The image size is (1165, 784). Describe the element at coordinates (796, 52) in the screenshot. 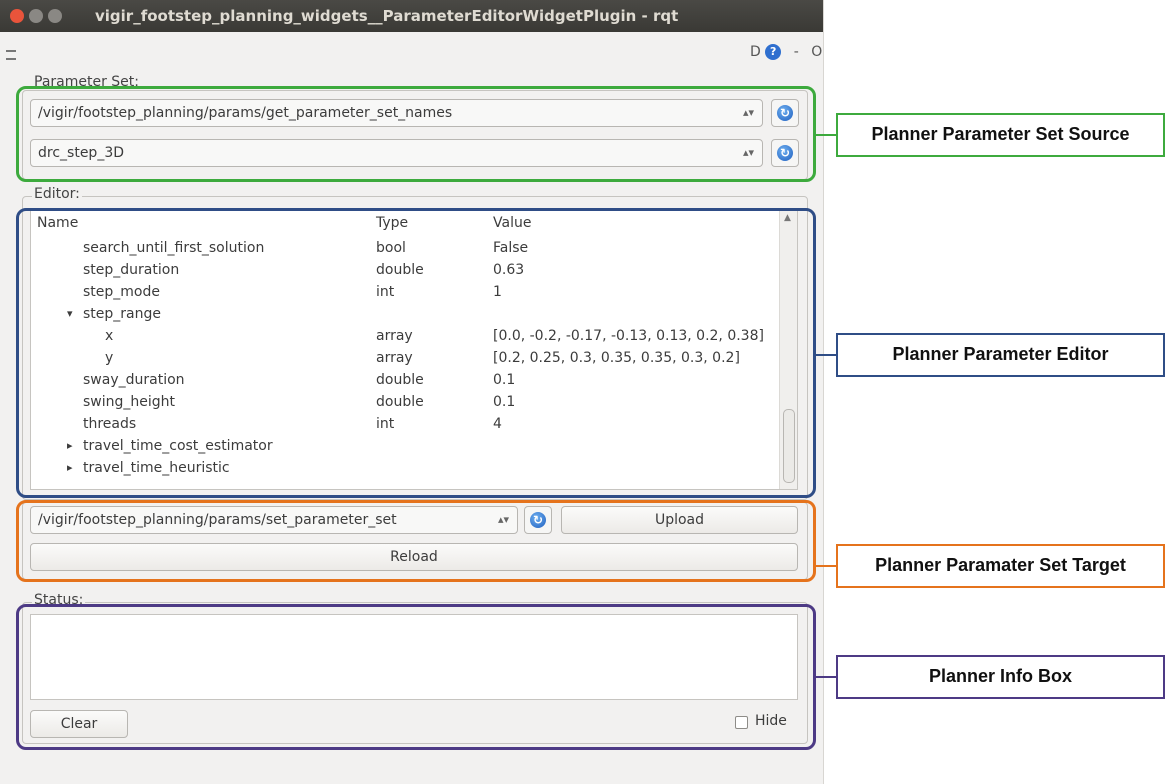

I see `dock-minimize-button: -` at that location.